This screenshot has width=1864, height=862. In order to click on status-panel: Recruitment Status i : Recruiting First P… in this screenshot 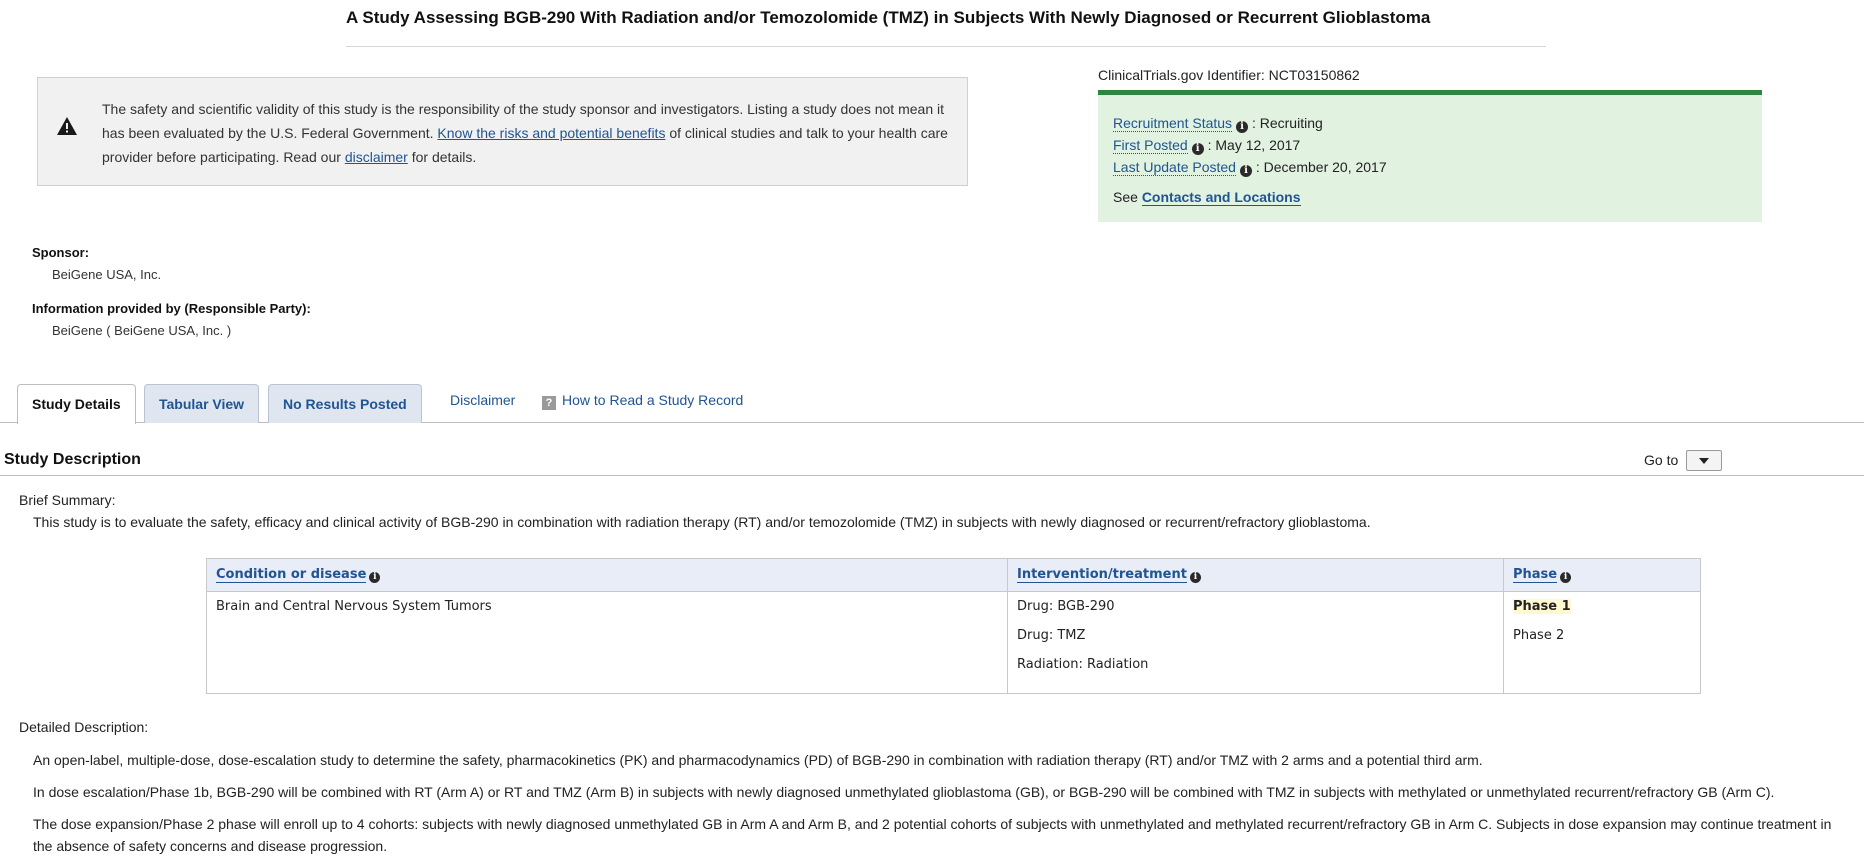, I will do `click(1430, 156)`.